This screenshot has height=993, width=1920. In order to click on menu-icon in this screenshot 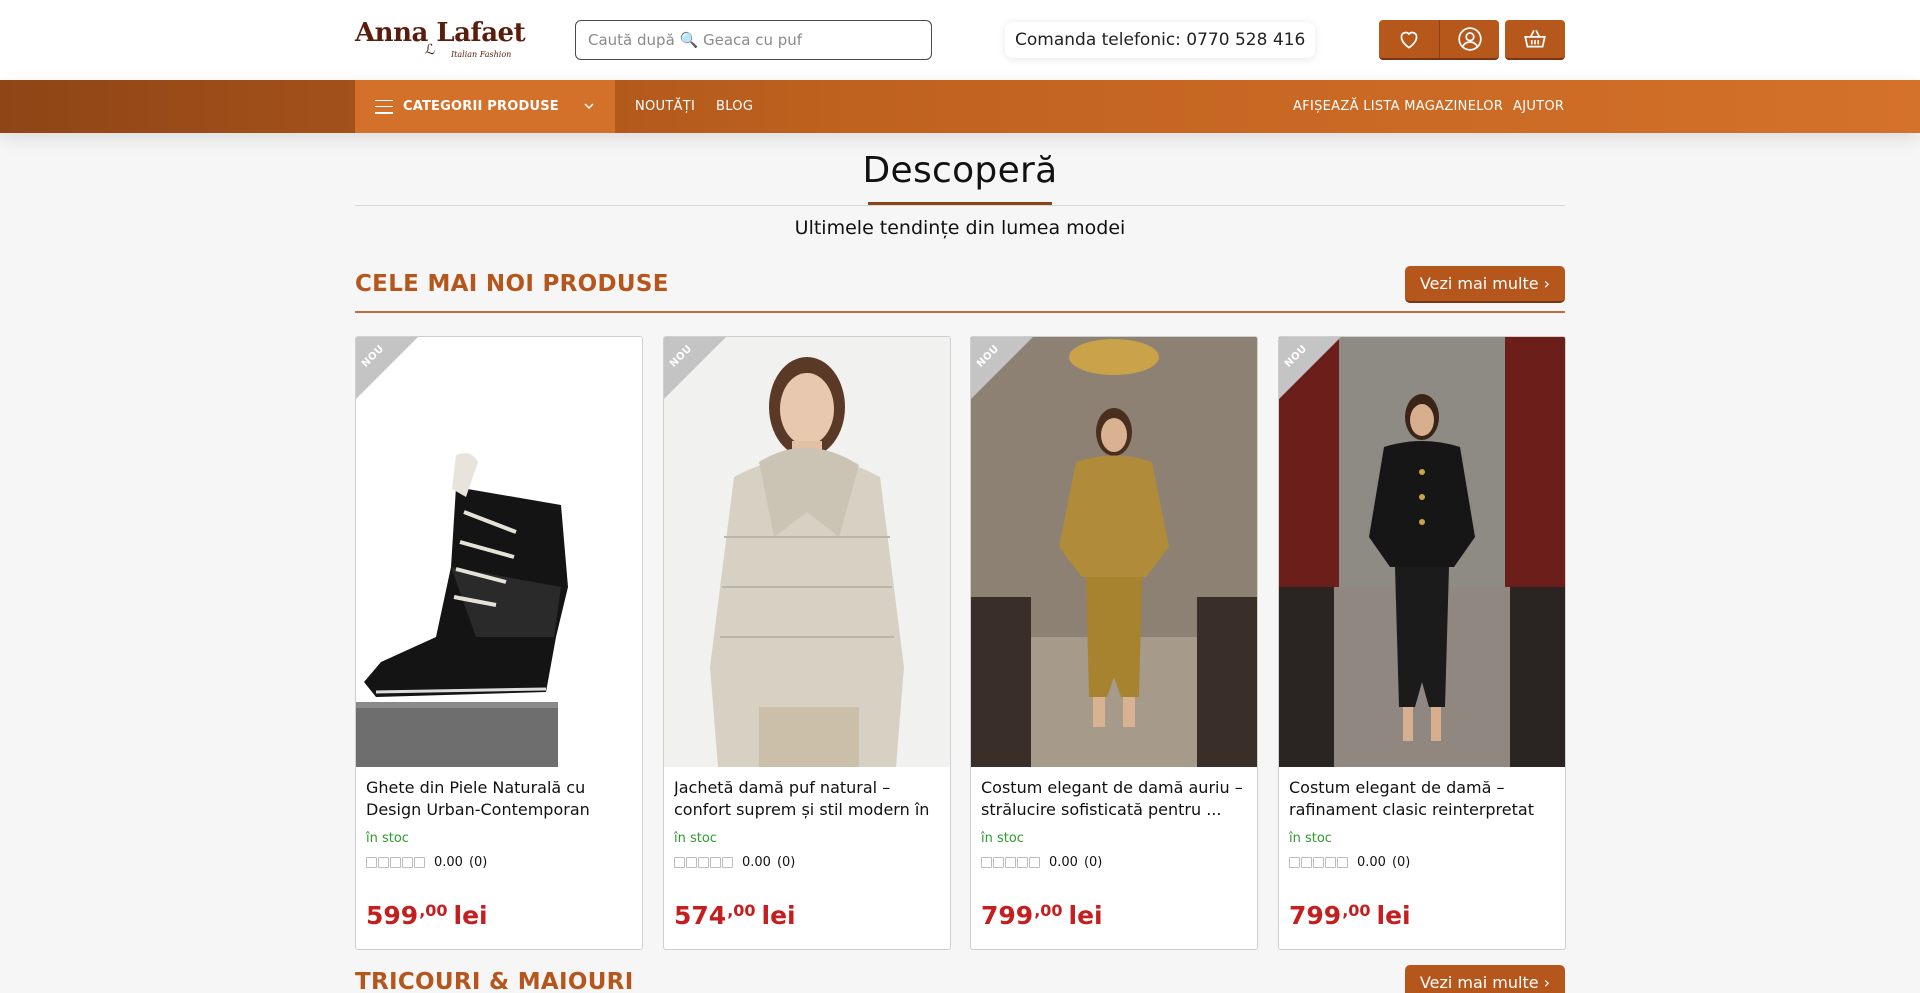, I will do `click(384, 106)`.